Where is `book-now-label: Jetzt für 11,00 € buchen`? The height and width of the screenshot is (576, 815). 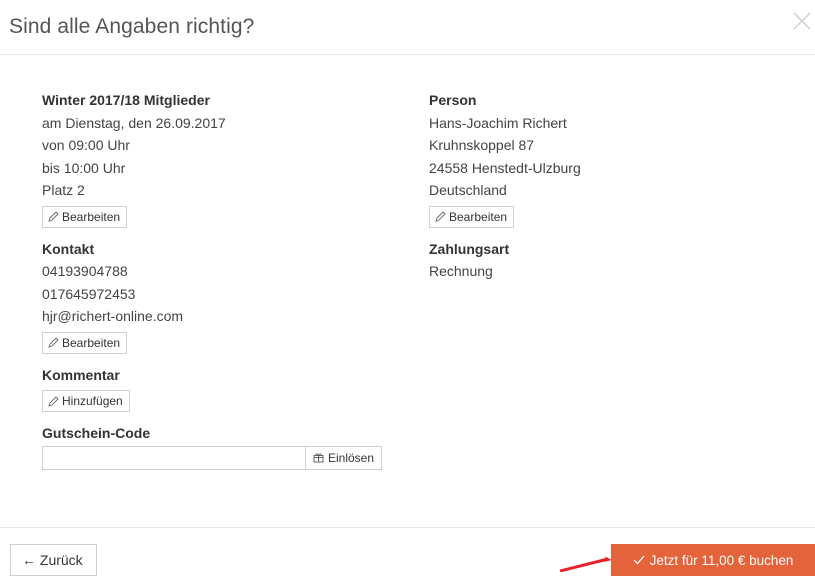
book-now-label: Jetzt für 11,00 € buchen is located at coordinates (721, 560).